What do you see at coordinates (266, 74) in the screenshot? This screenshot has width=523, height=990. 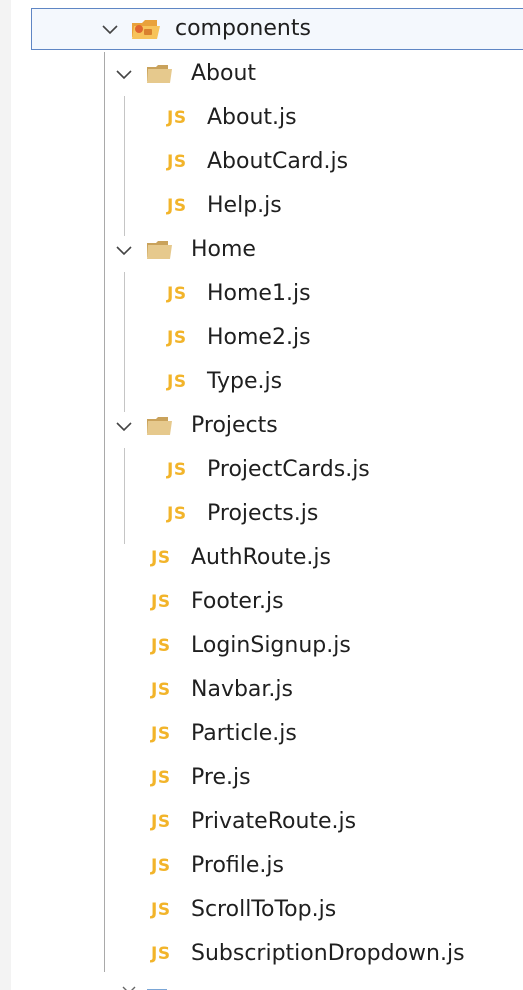 I see `folder-row-about: About` at bounding box center [266, 74].